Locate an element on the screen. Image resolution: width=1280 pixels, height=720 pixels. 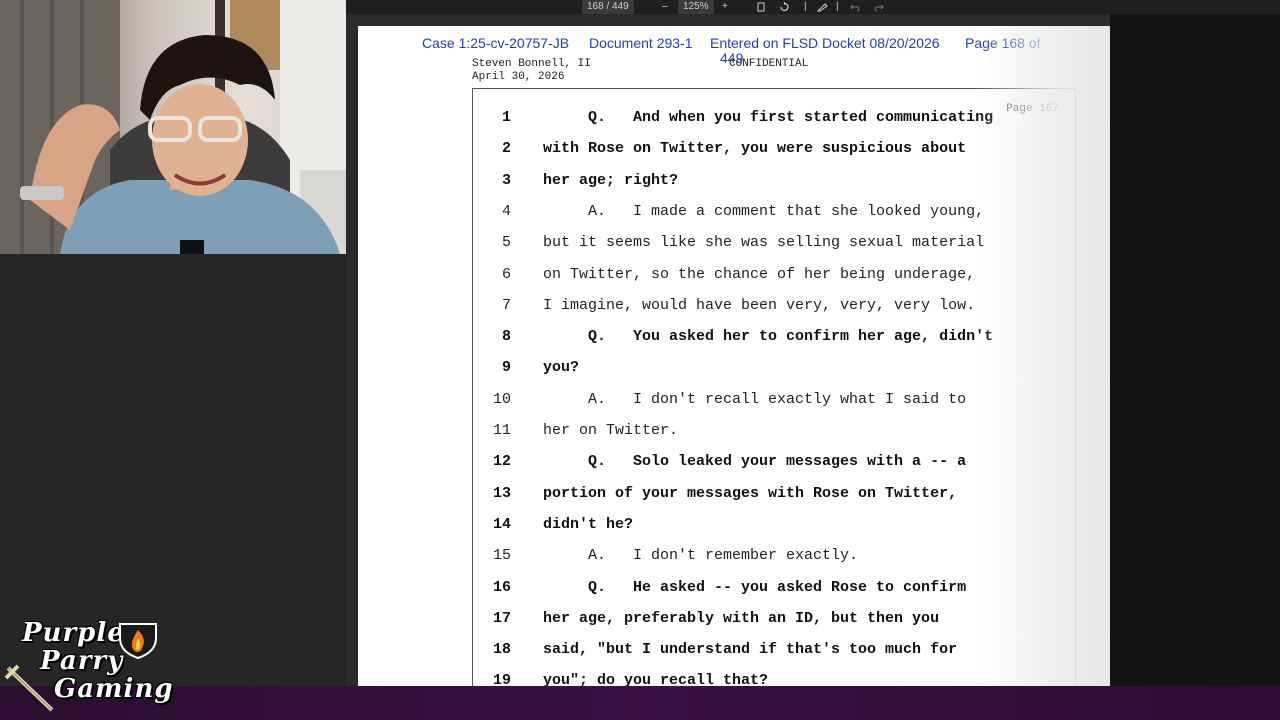
transcript-line: 11 her on Twitter. is located at coordinates (774, 437).